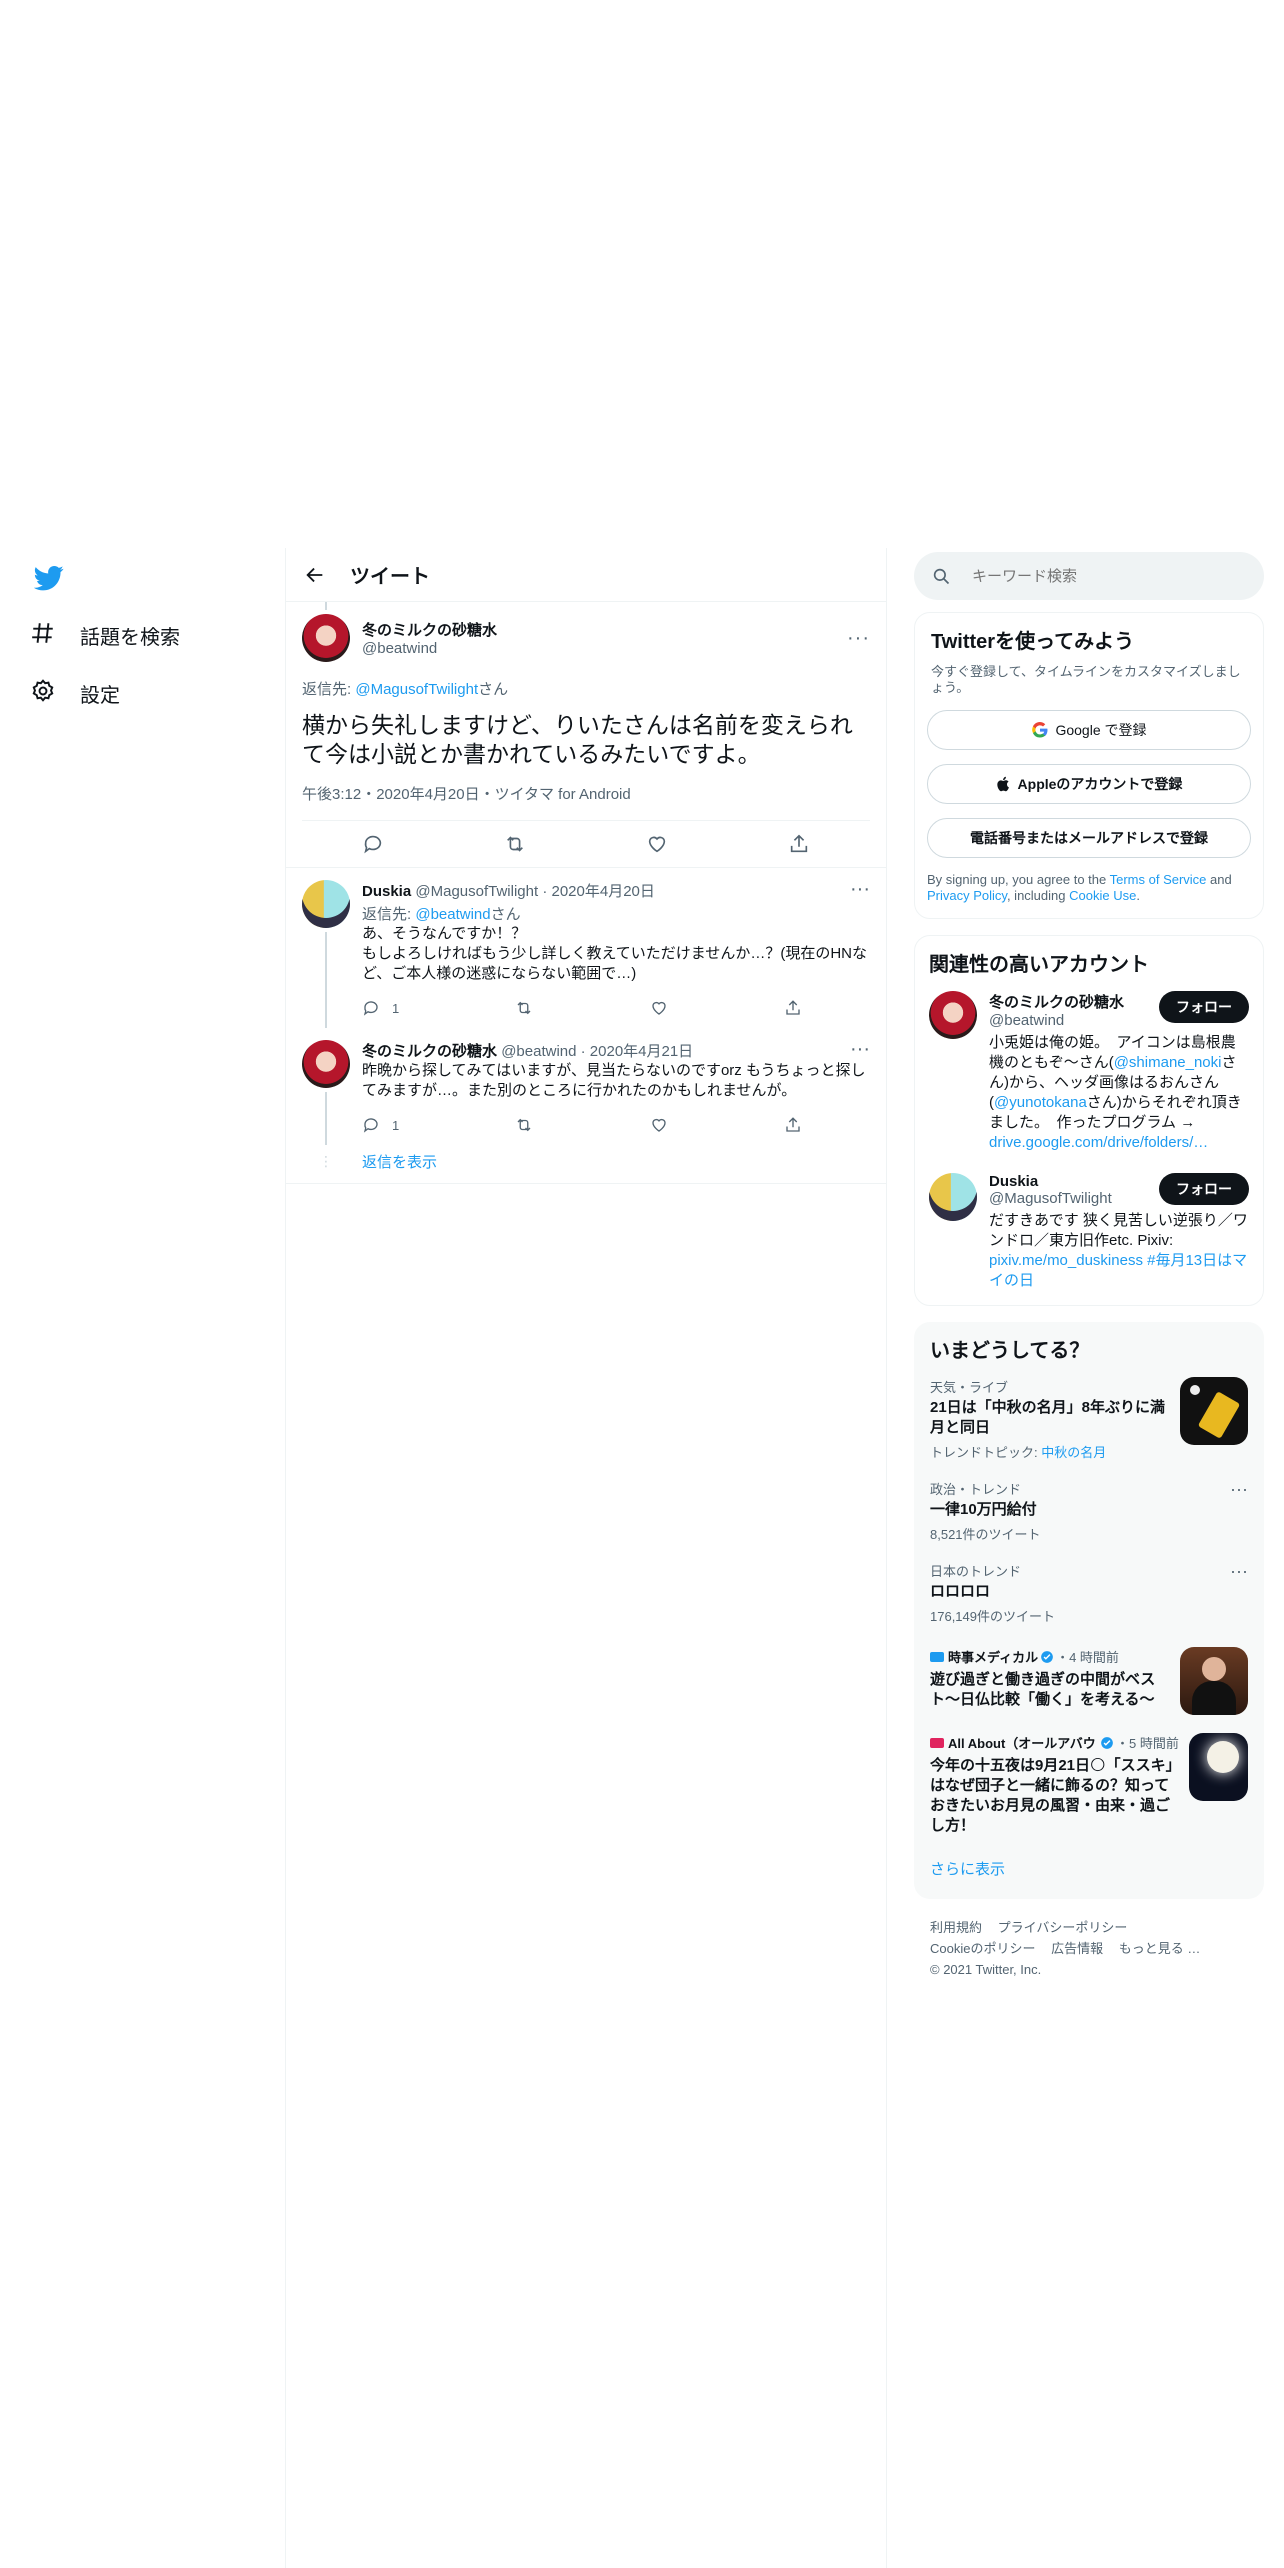  What do you see at coordinates (967, 895) in the screenshot?
I see `privacy-link: Privacy Policy` at bounding box center [967, 895].